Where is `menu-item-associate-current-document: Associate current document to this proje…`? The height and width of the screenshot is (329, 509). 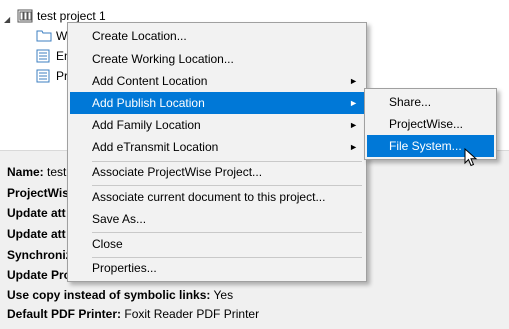
menu-item-associate-current-document: Associate current document to this proje… is located at coordinates (217, 197).